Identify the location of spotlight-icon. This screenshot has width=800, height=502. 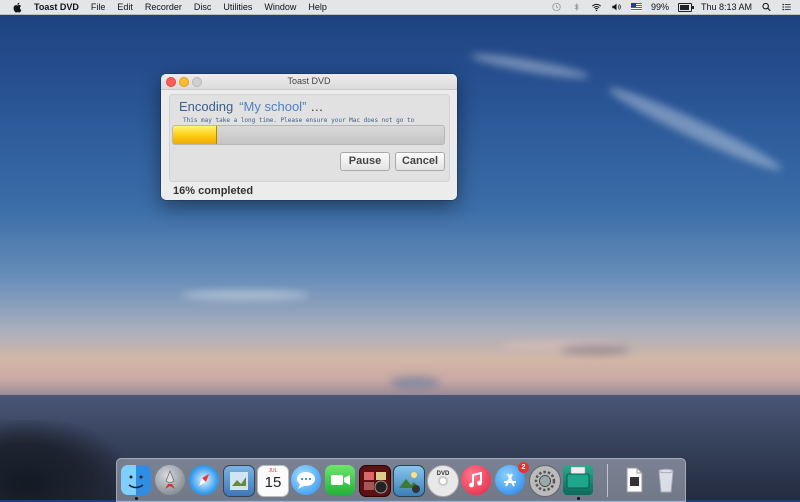
(766, 7).